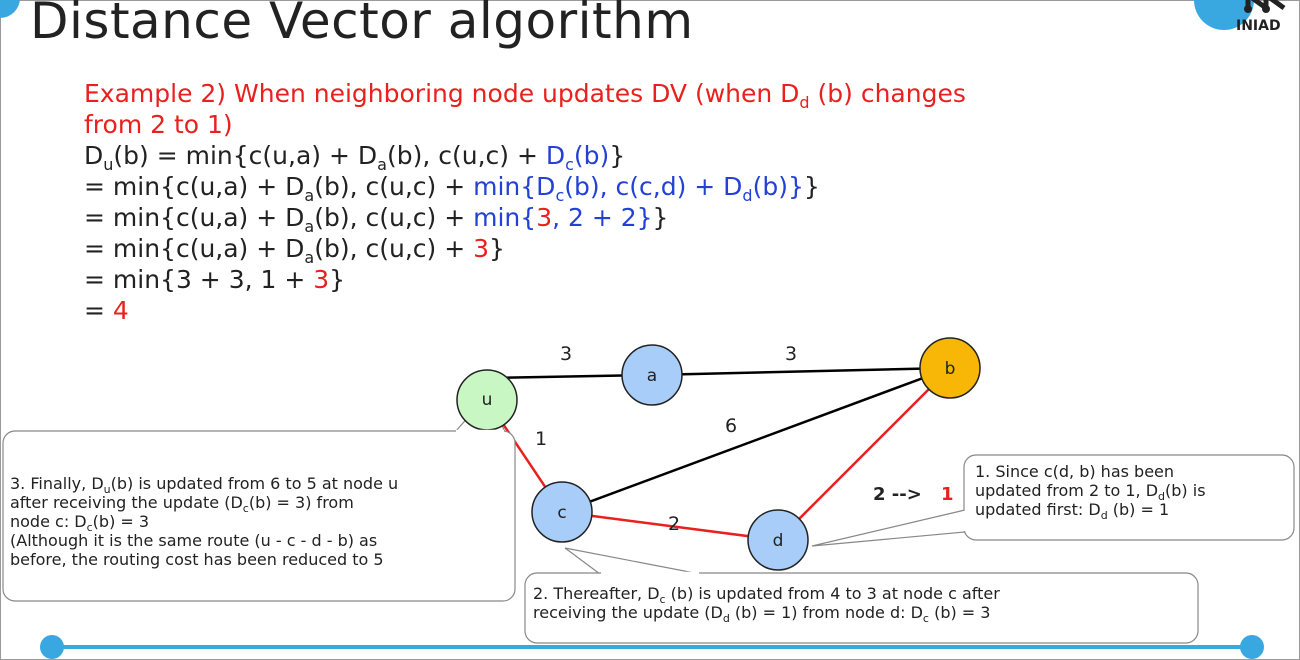 The width and height of the screenshot is (1300, 660). I want to click on callout-text: (b) is, so click(1185, 490).